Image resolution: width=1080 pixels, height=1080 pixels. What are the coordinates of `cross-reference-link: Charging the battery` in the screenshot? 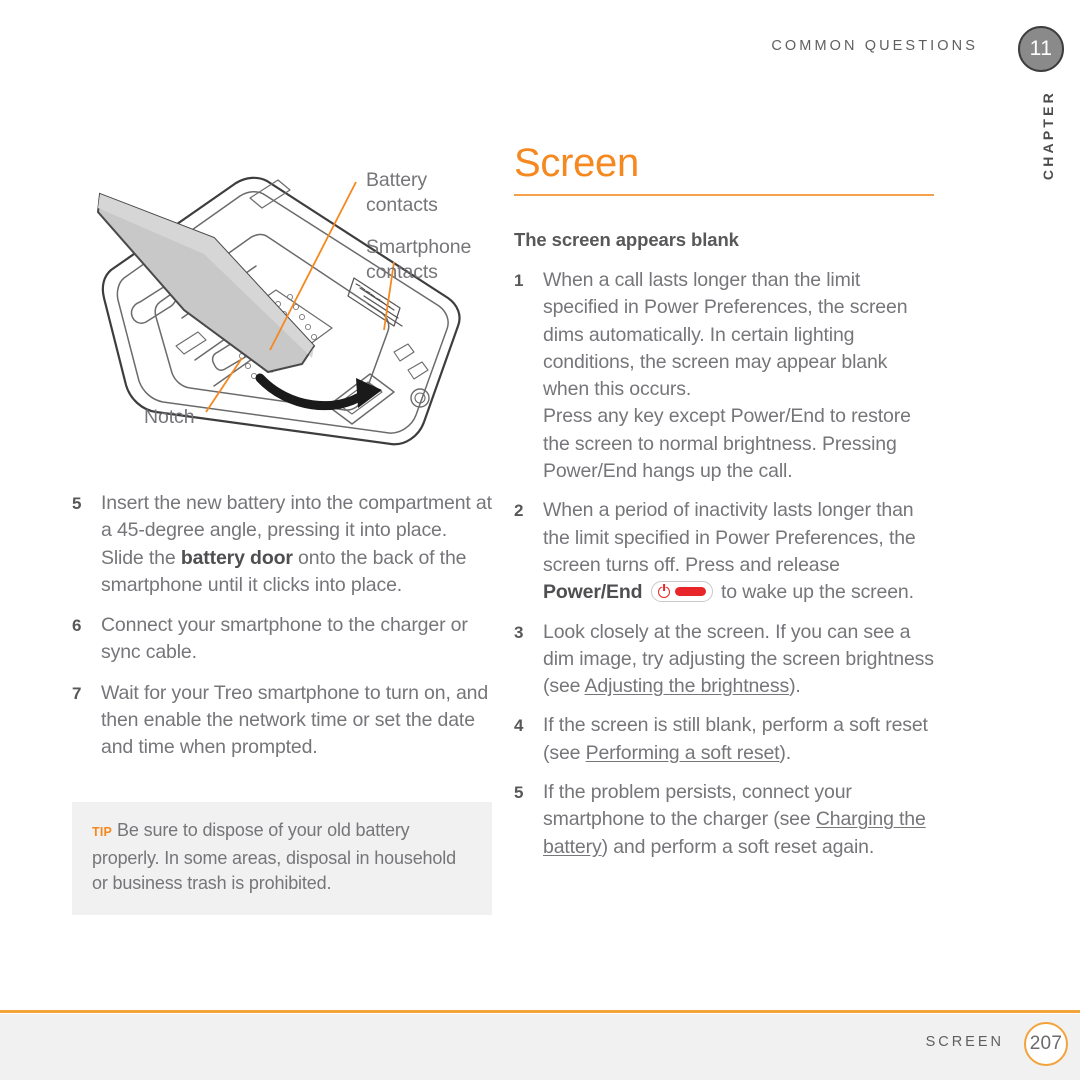 It's located at (734, 832).